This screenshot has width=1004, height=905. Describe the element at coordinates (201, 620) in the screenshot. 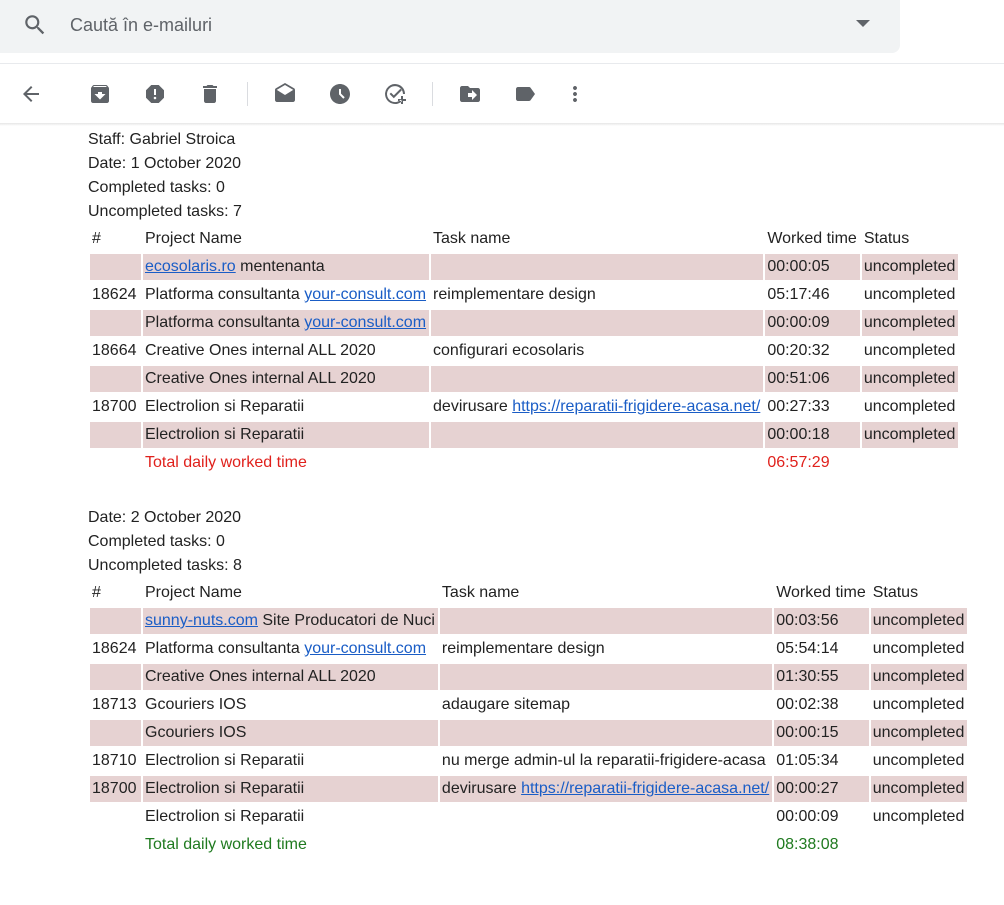

I see `project-link: sunny-nuts.com` at that location.